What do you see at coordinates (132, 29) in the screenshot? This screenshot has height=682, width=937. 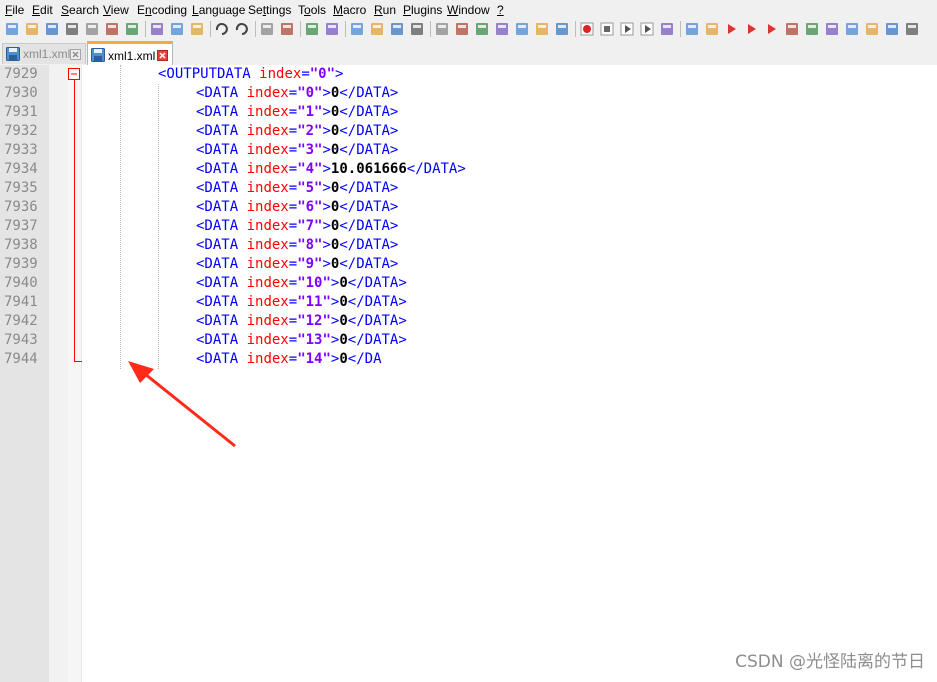 I see `print-icon` at bounding box center [132, 29].